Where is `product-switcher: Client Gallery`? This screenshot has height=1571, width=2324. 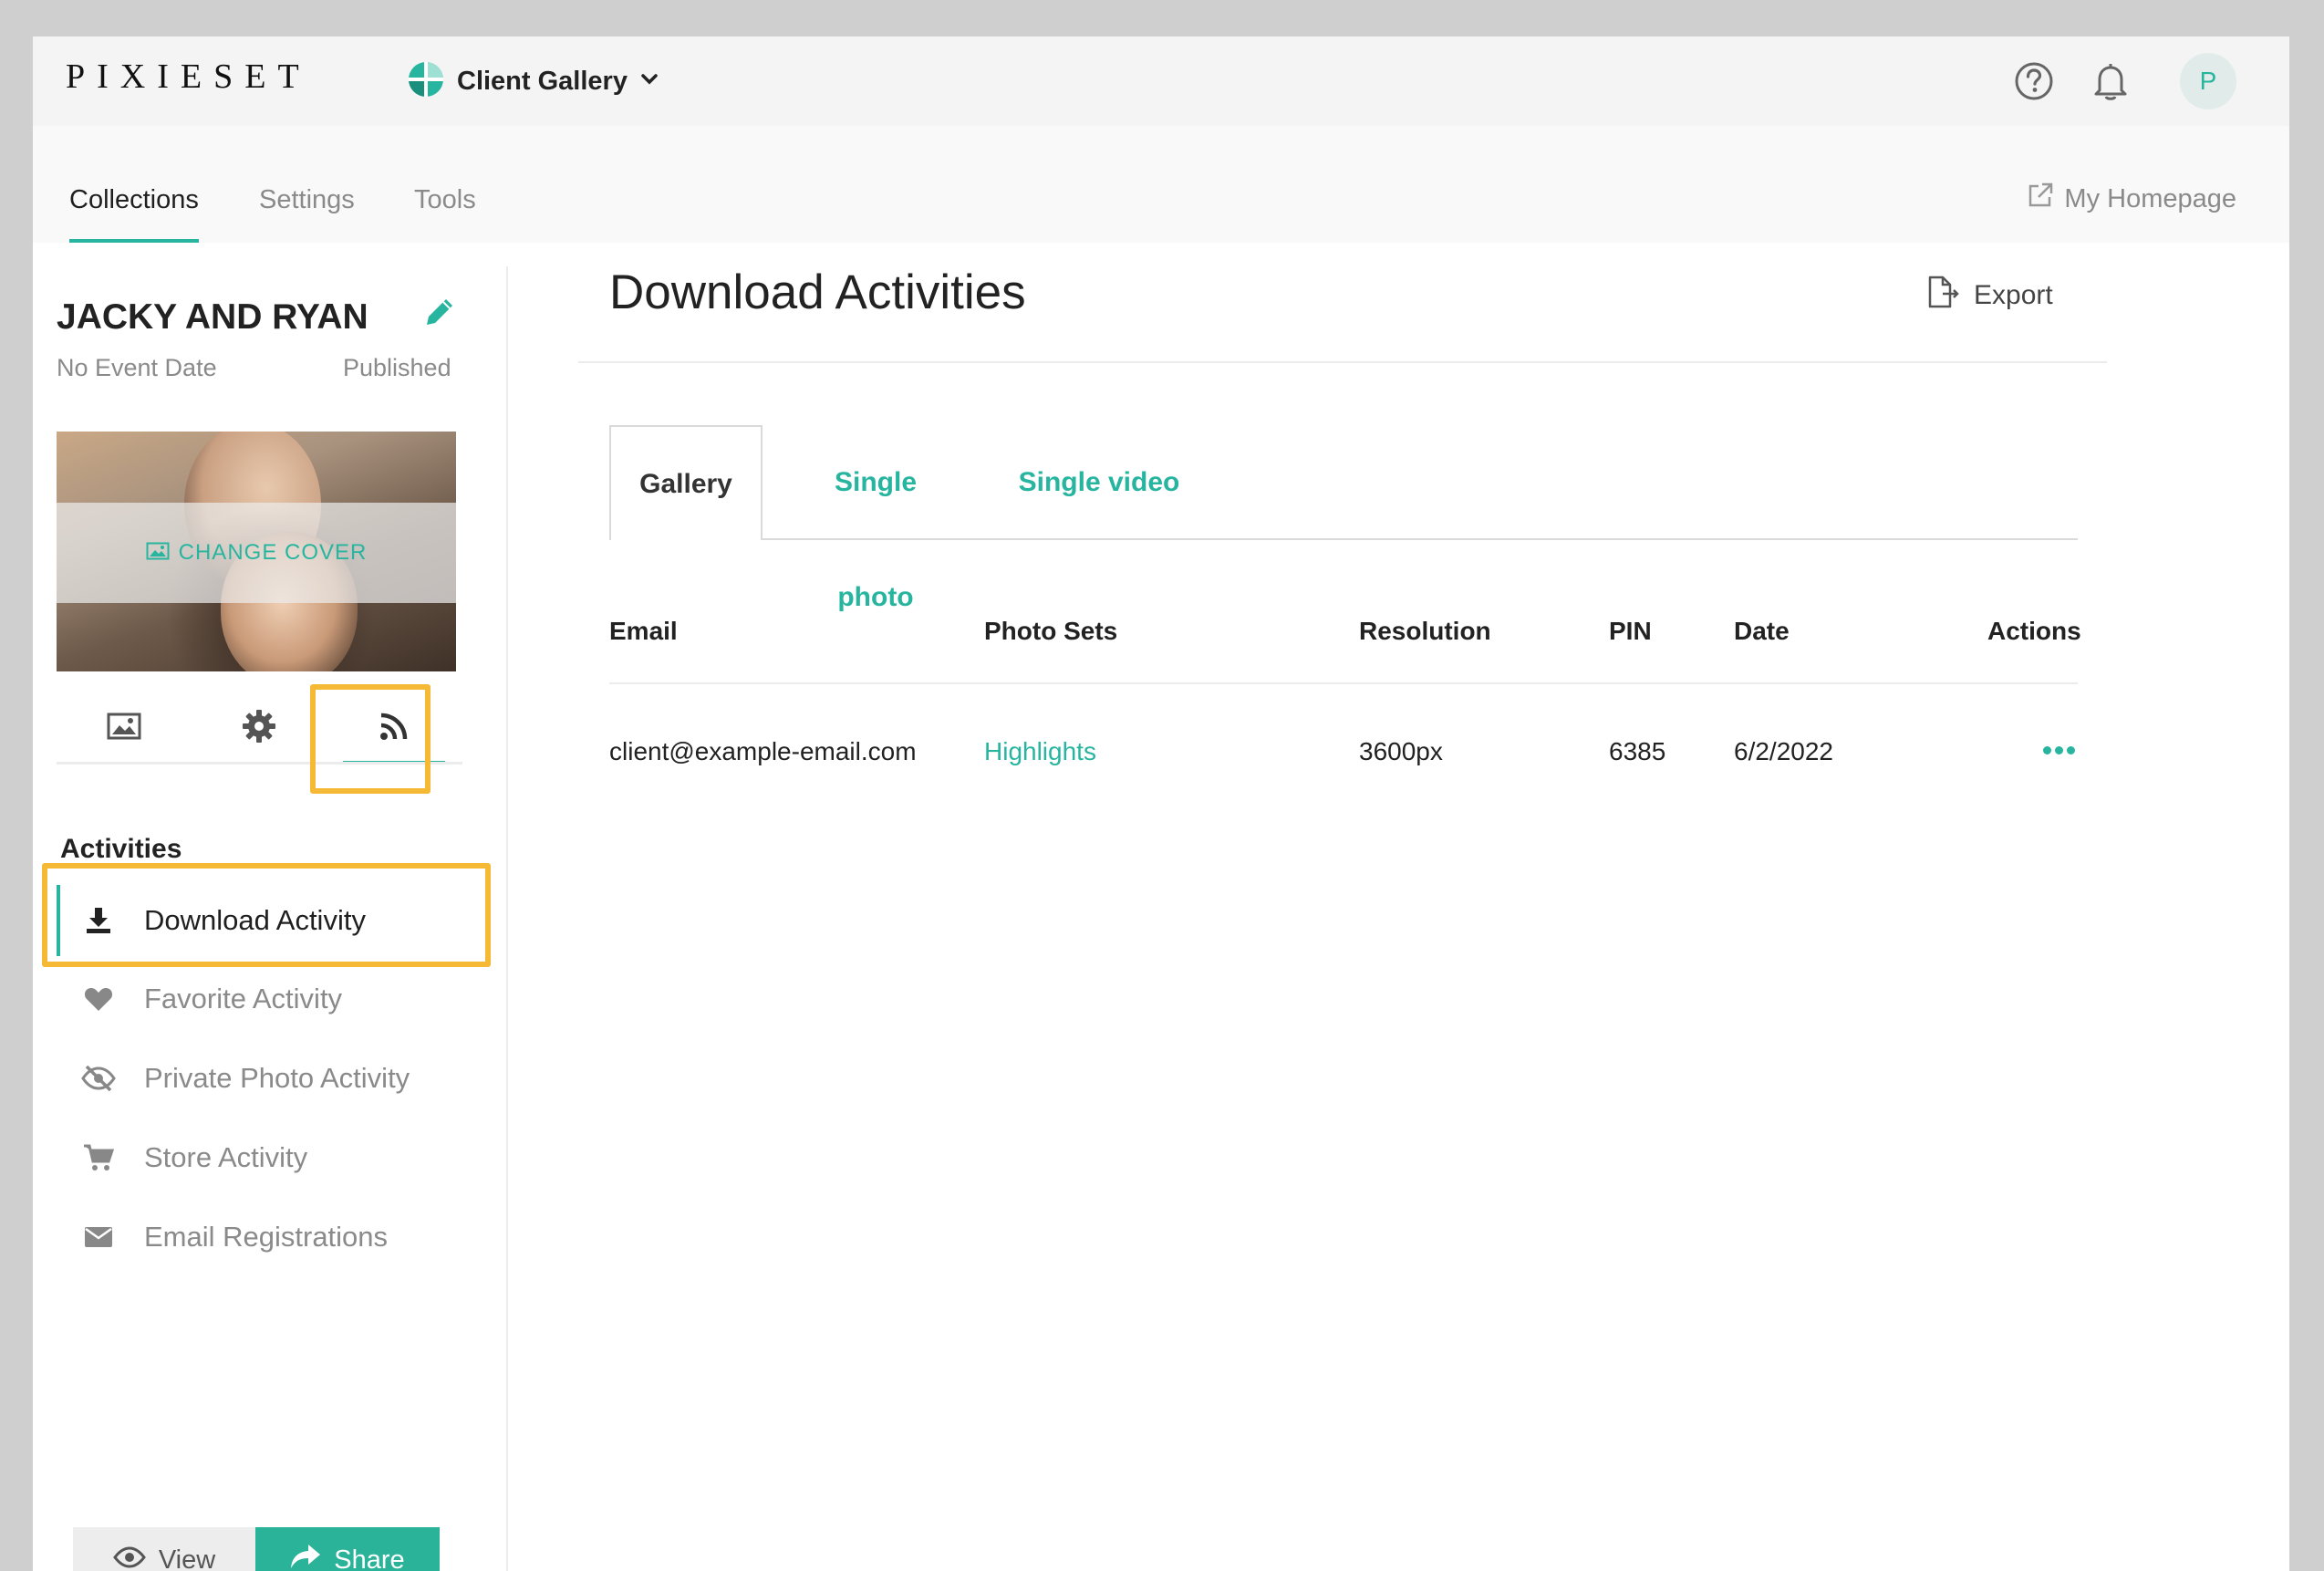 product-switcher: Client Gallery is located at coordinates (534, 81).